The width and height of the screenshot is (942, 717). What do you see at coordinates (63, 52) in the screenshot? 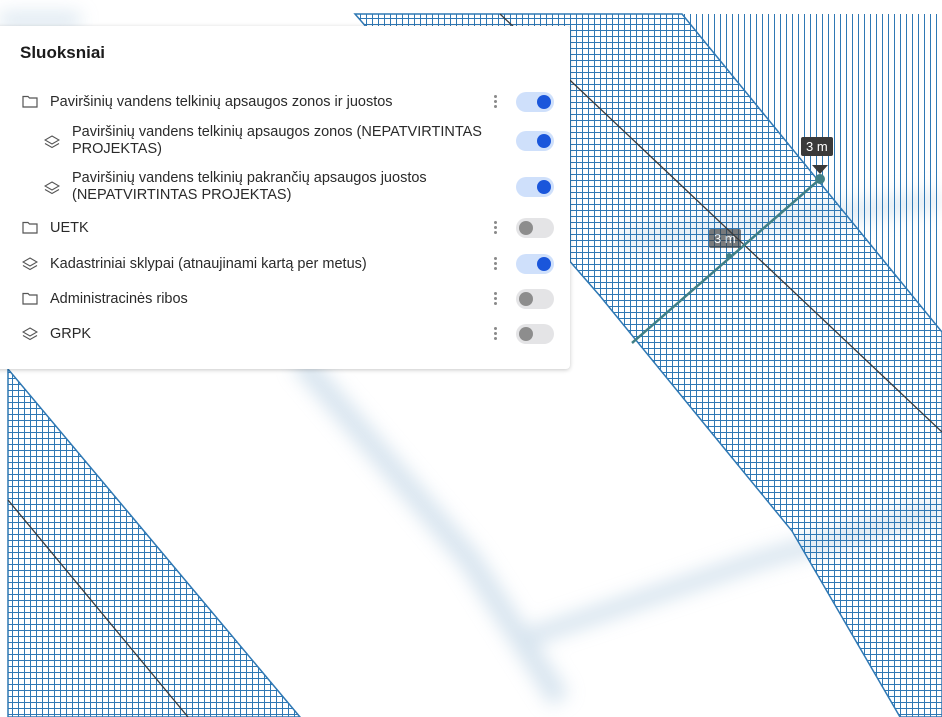
I see `panel-title: Sluoksniai` at bounding box center [63, 52].